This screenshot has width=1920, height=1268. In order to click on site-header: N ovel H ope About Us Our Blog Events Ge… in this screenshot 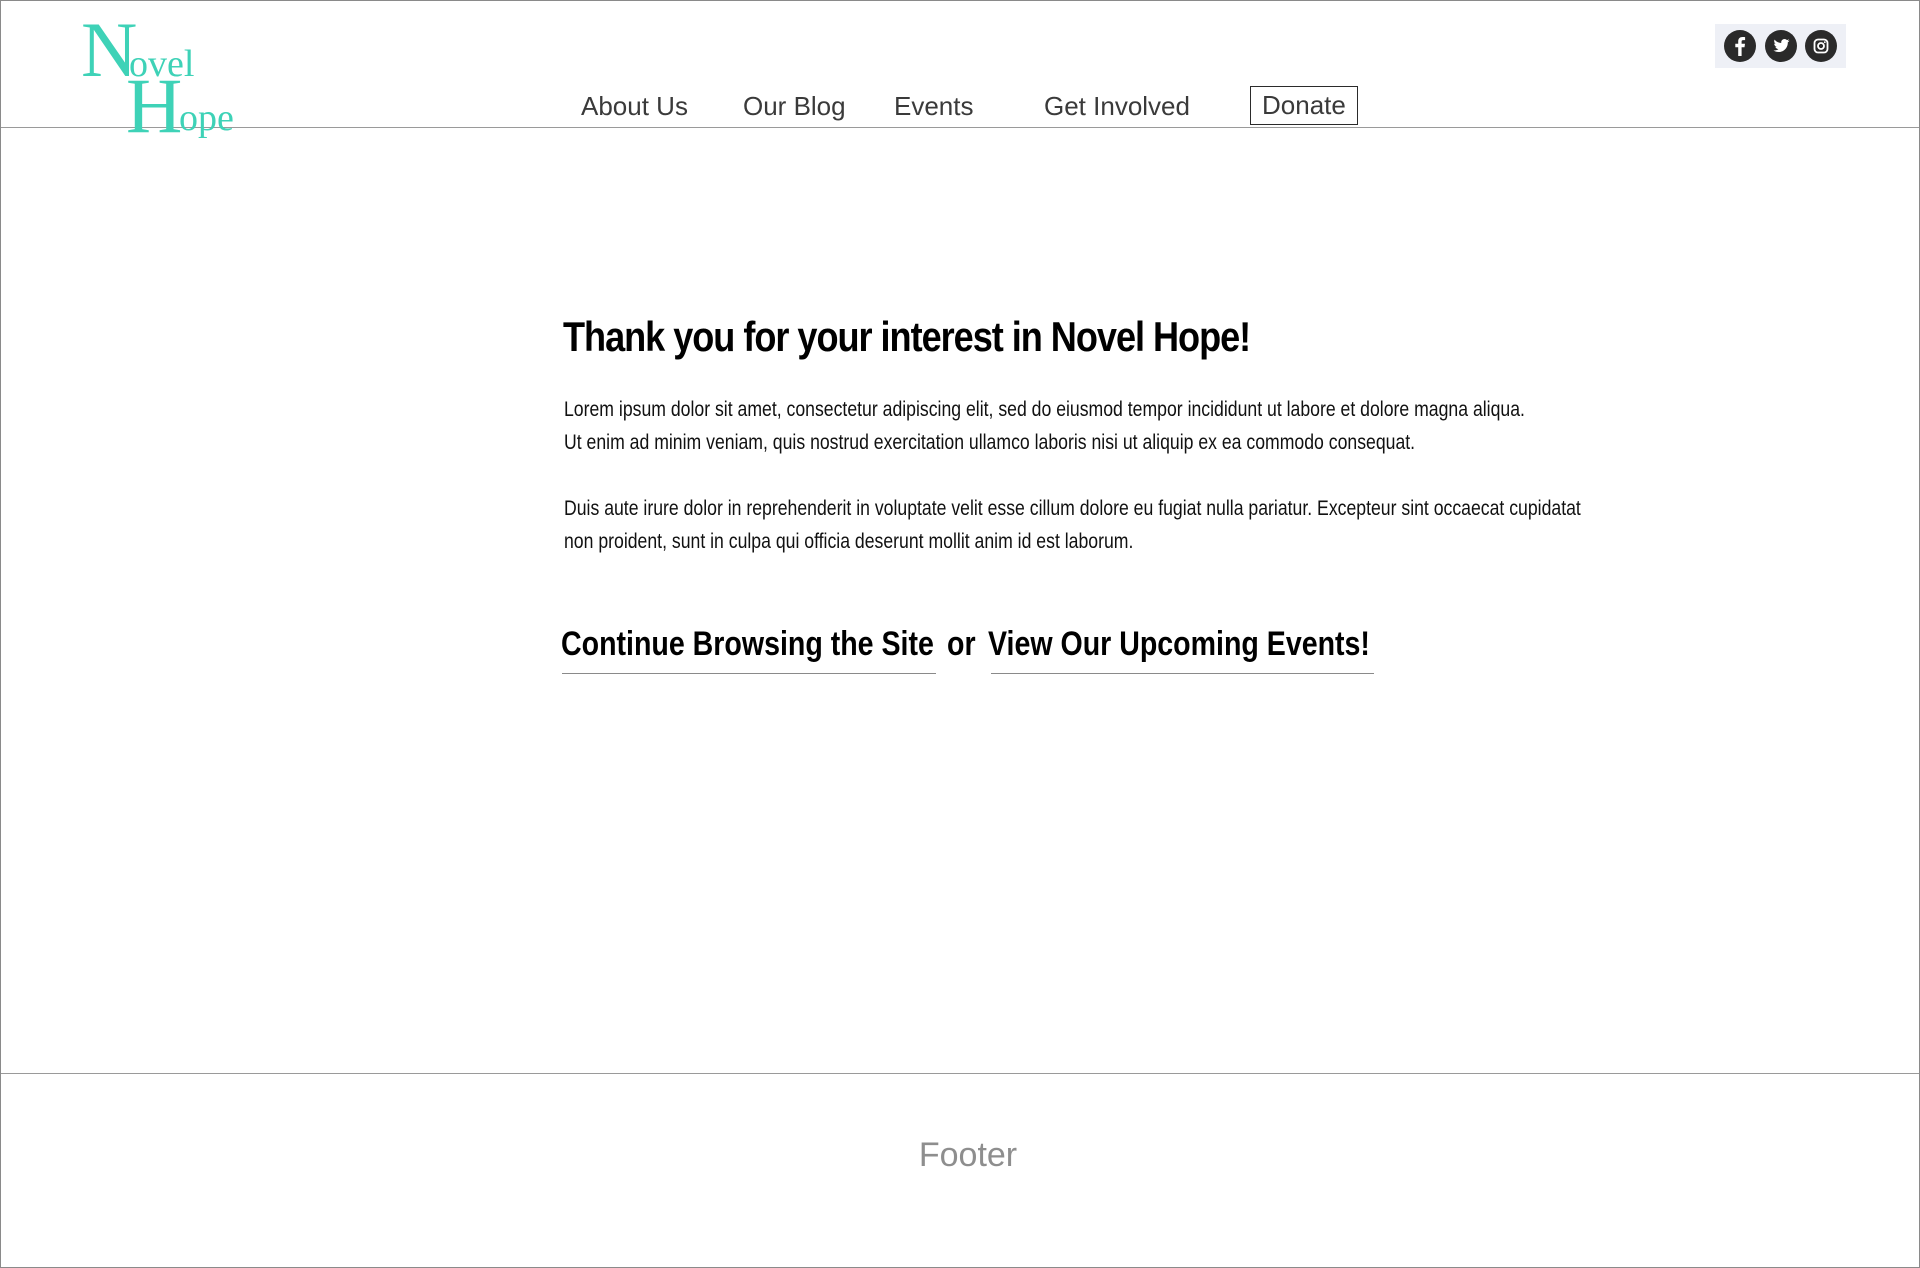, I will do `click(960, 73)`.